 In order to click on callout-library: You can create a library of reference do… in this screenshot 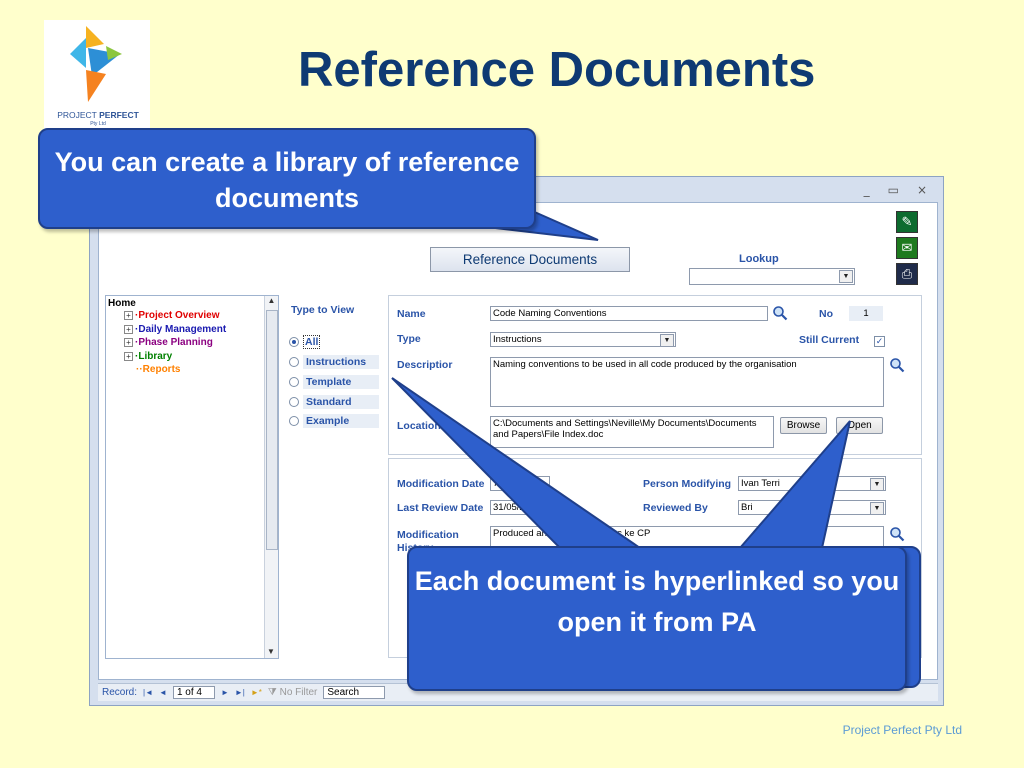, I will do `click(287, 178)`.